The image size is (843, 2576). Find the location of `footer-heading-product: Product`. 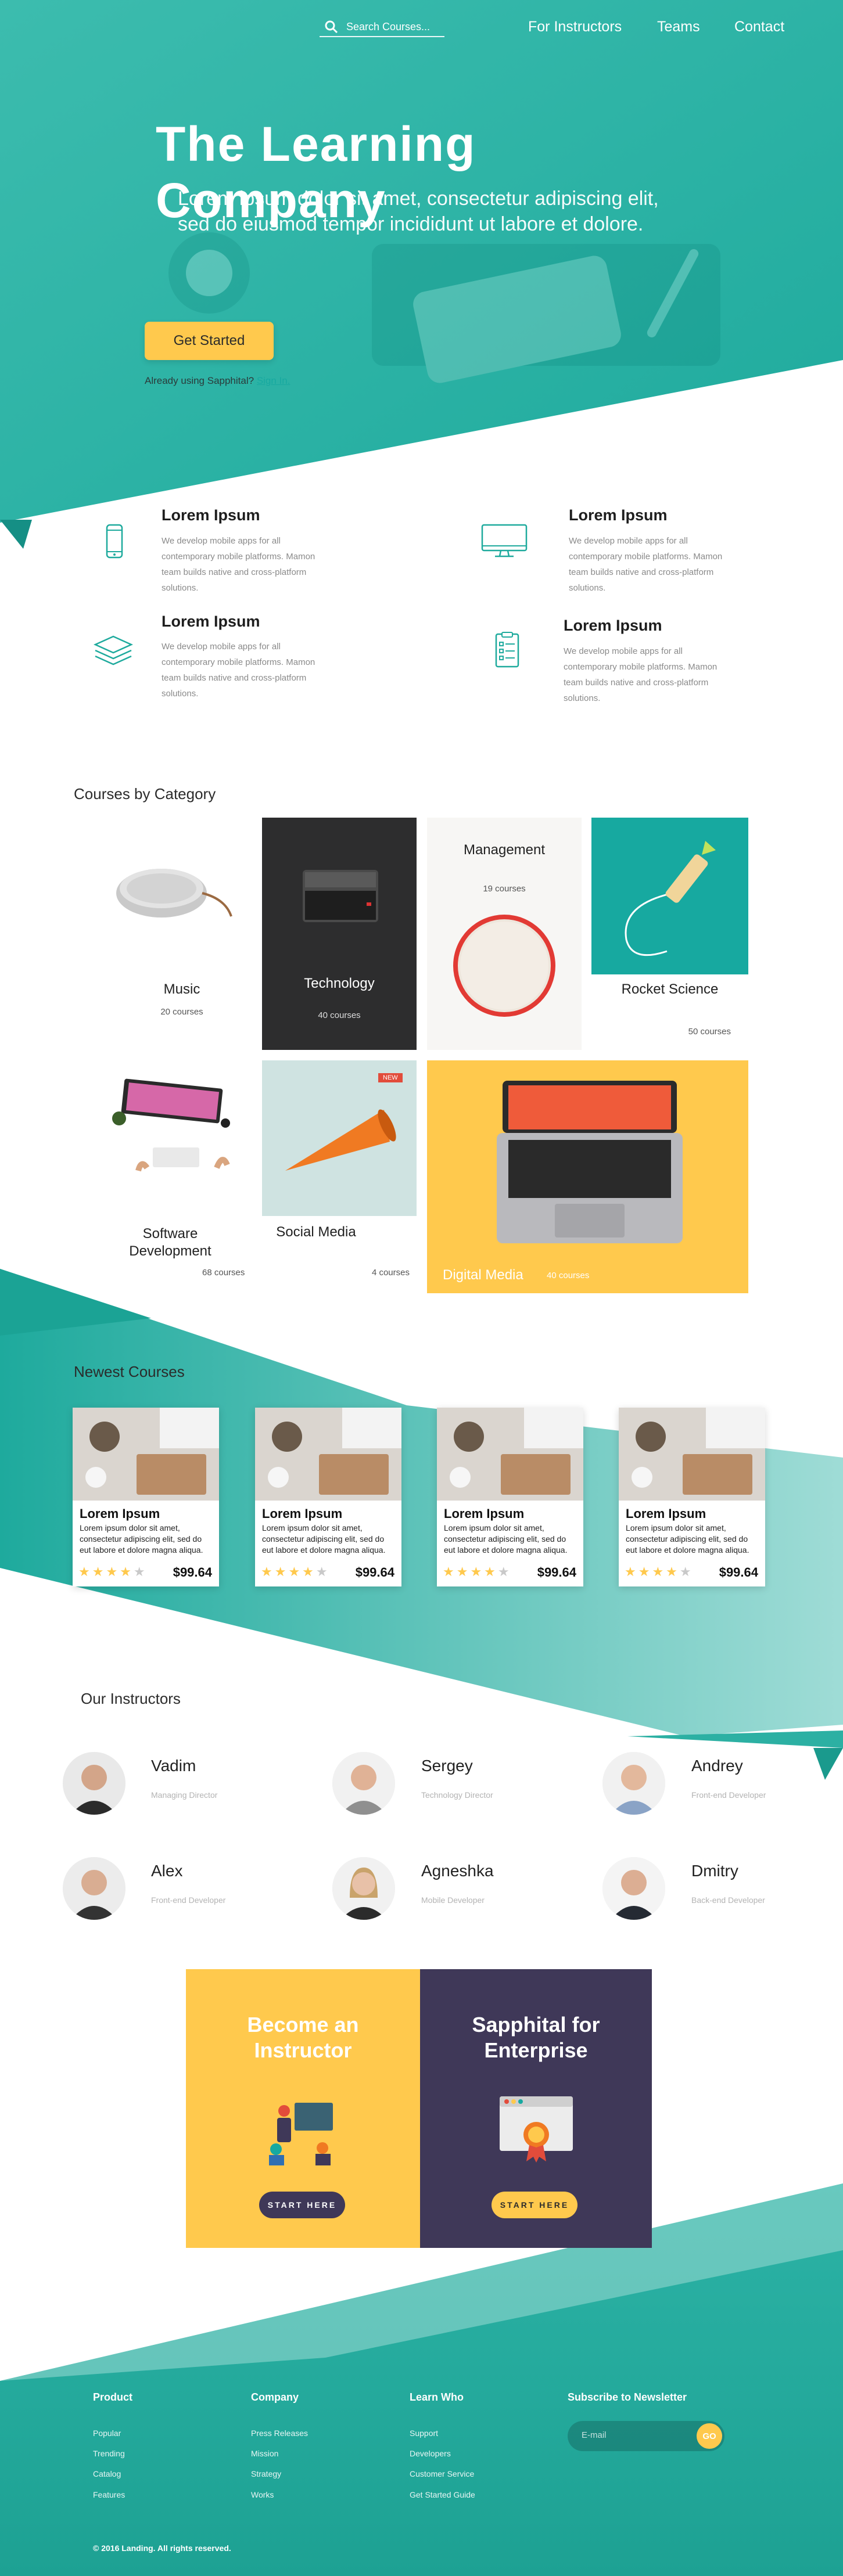

footer-heading-product: Product is located at coordinates (113, 2397).